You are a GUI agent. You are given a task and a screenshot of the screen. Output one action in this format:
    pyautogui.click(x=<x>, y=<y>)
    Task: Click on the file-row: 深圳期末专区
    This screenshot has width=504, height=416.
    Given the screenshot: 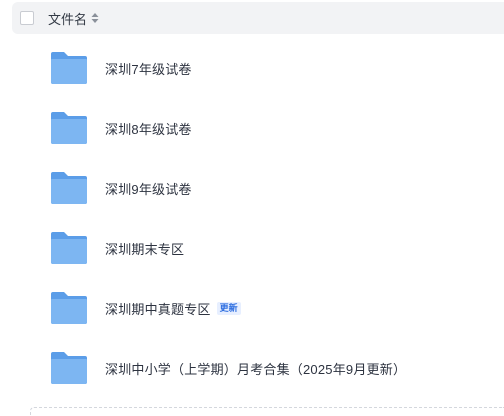 What is the action you would take?
    pyautogui.click(x=252, y=248)
    